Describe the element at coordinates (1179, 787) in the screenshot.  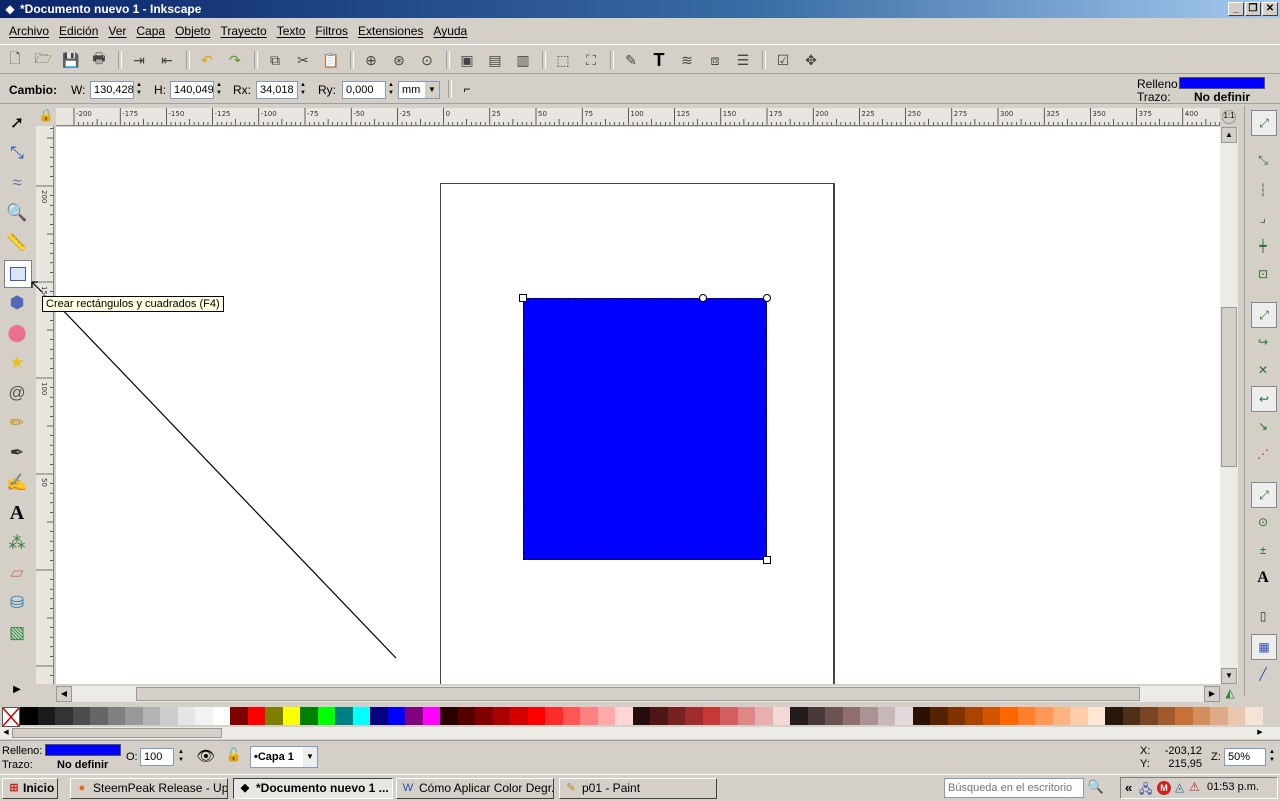
I see `tray-app-icon: ◬` at that location.